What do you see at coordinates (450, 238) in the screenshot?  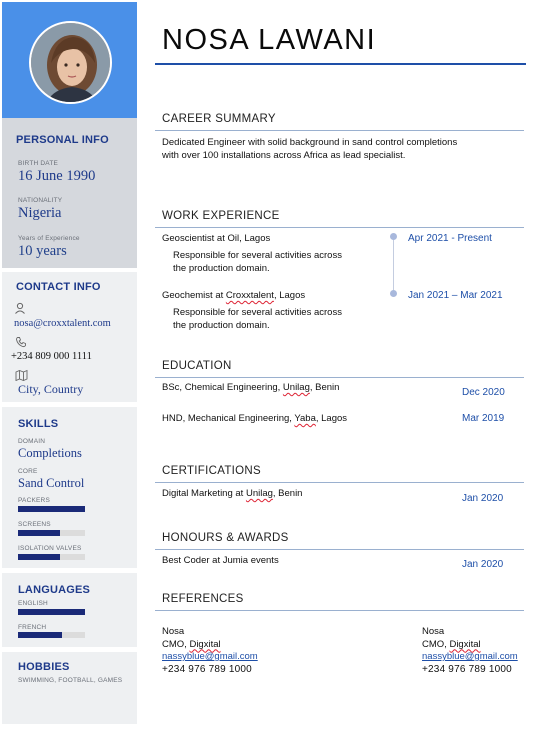 I see `job-dates: Apr 2021 - Present` at bounding box center [450, 238].